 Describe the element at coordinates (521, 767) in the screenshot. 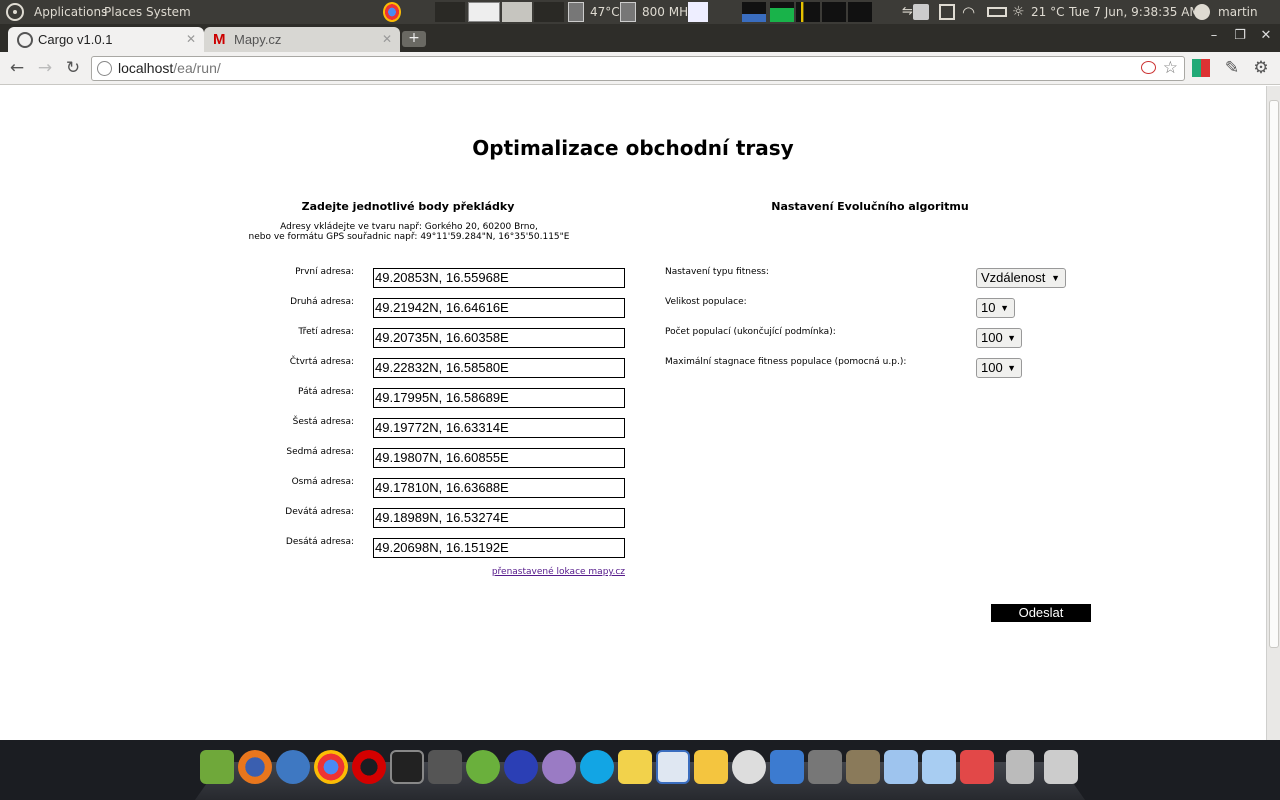

I see `headphones-icon` at that location.